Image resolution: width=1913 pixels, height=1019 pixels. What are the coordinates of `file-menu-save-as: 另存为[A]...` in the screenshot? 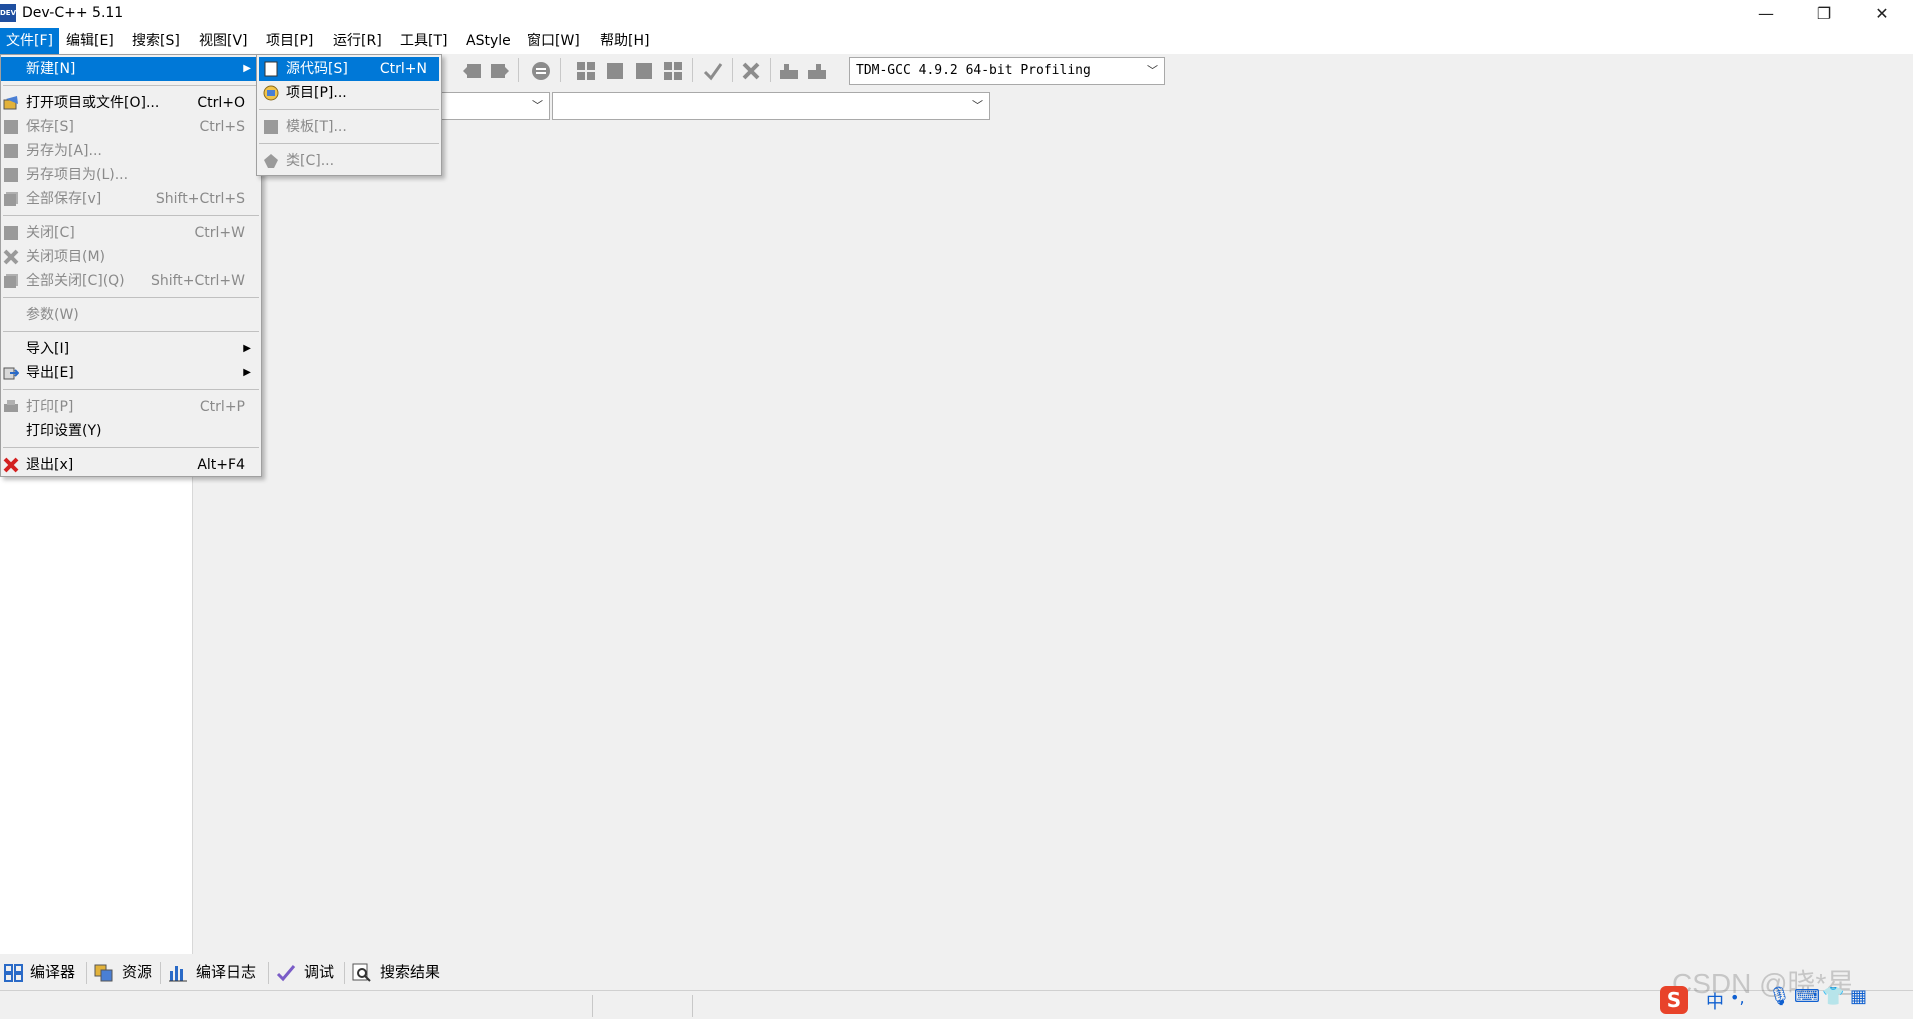 It's located at (131, 151).